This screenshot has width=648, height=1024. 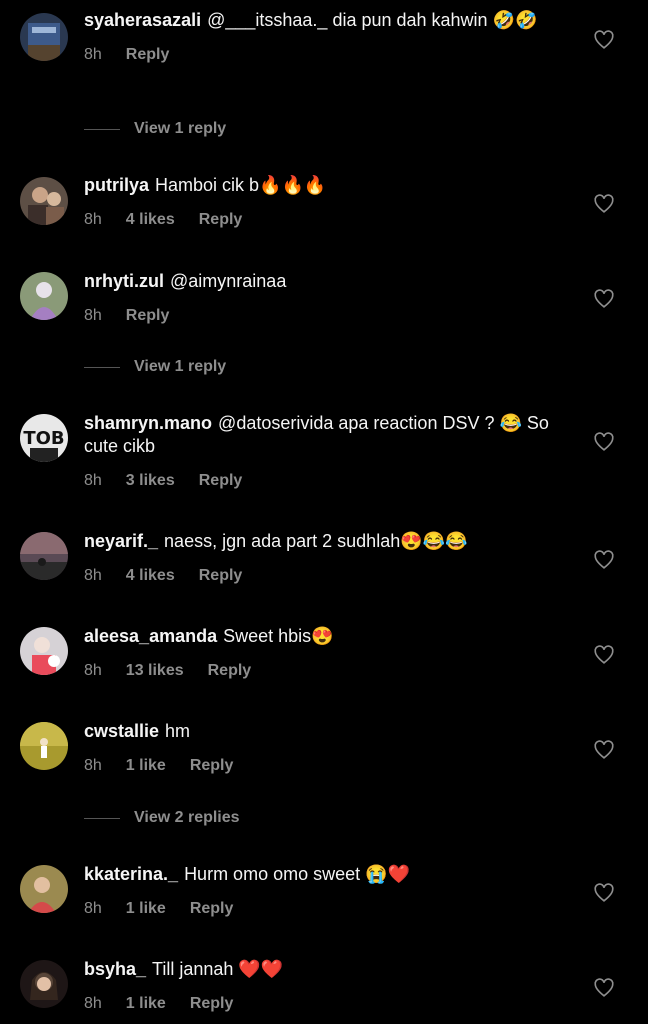 I want to click on comment-text: putrilya Hamboi cik b🔥🔥🔥, so click(x=326, y=185).